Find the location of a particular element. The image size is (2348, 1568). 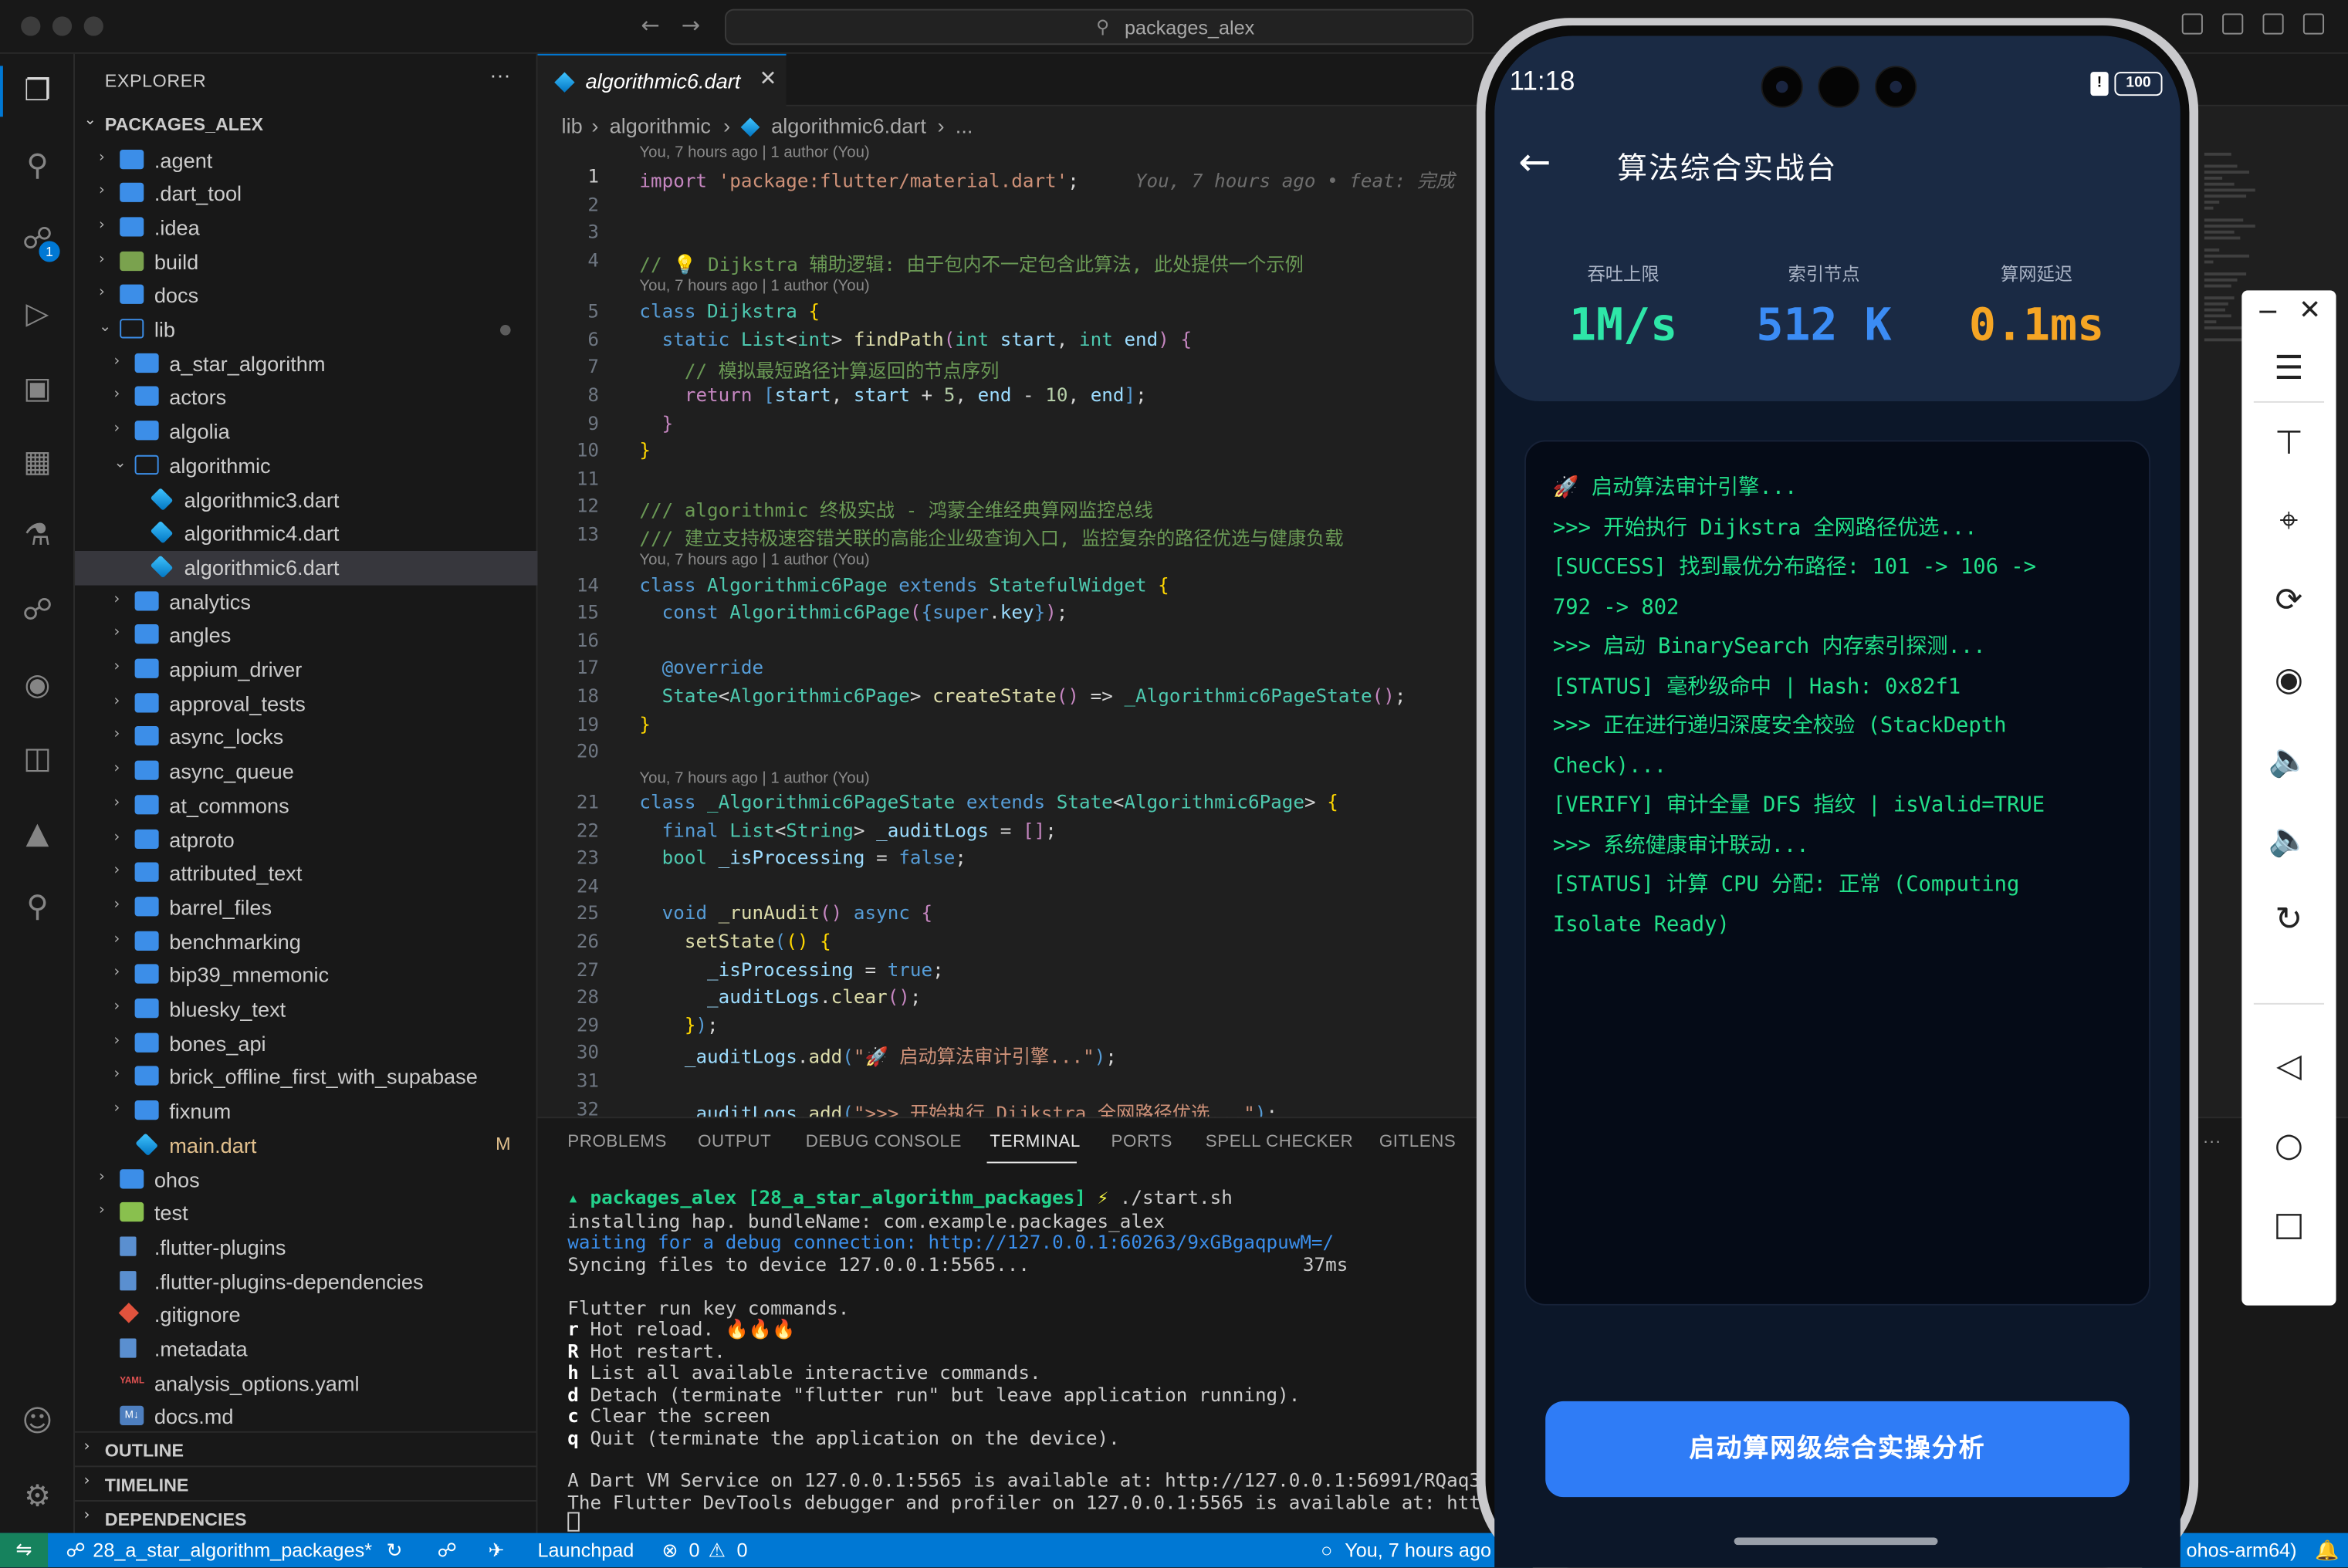

breadcrumb-algorithmic: algorithmic is located at coordinates (660, 125).